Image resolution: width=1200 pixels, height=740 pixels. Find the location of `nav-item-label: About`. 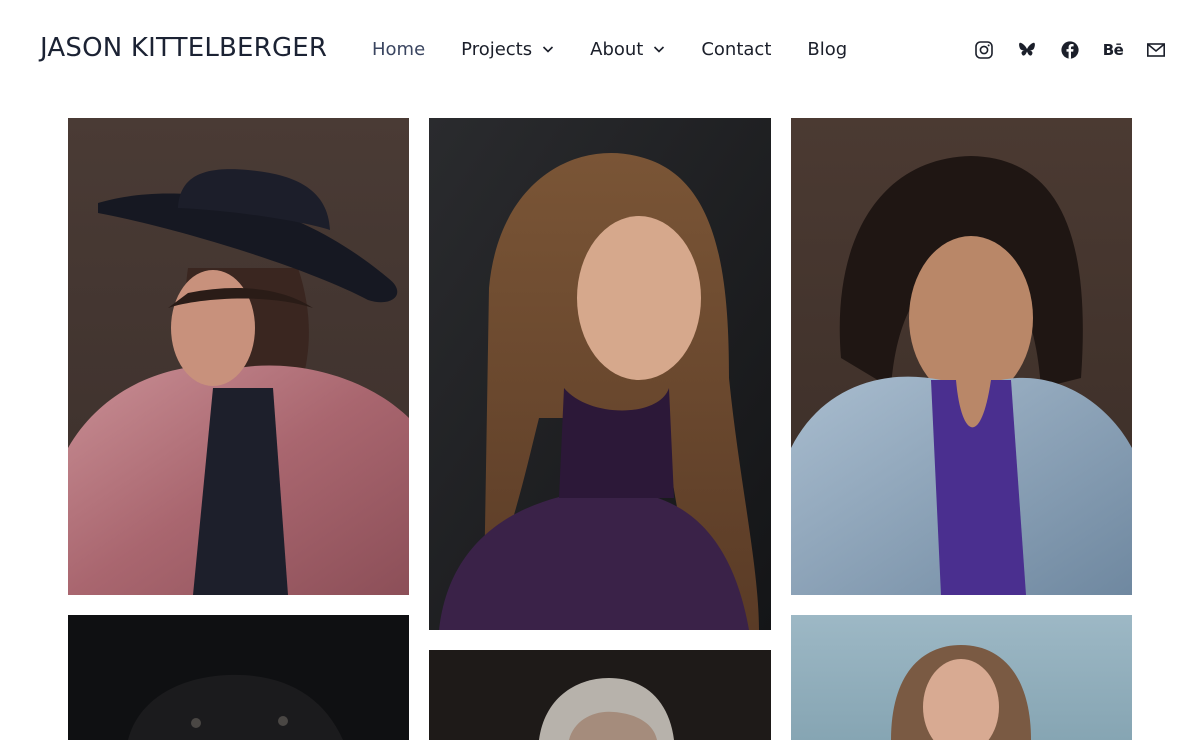

nav-item-label: About is located at coordinates (617, 49).